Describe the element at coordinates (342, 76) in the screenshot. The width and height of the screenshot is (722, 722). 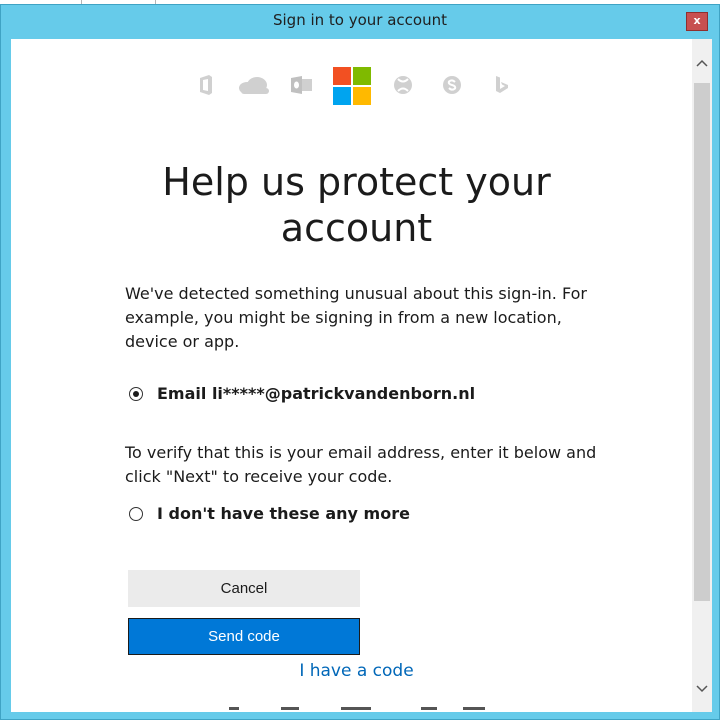
I see `logo-red-square` at that location.